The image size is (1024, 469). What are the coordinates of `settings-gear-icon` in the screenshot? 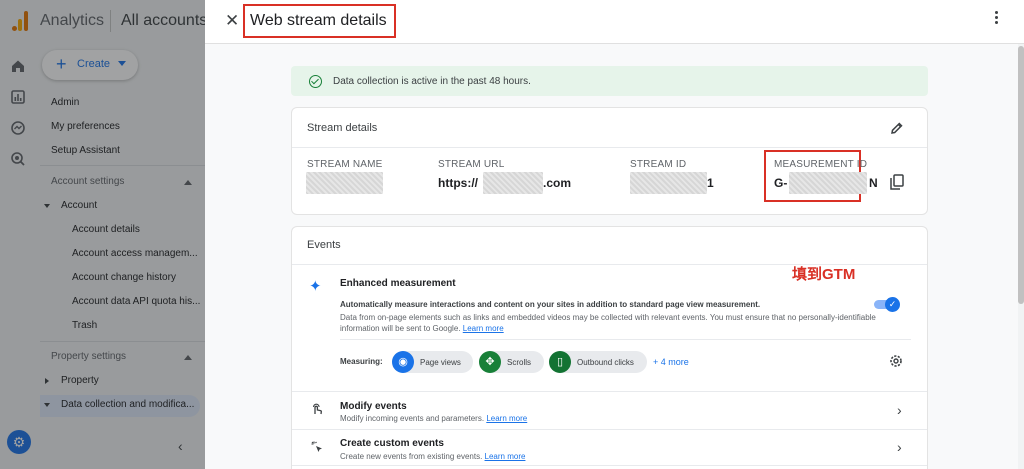 It's located at (896, 361).